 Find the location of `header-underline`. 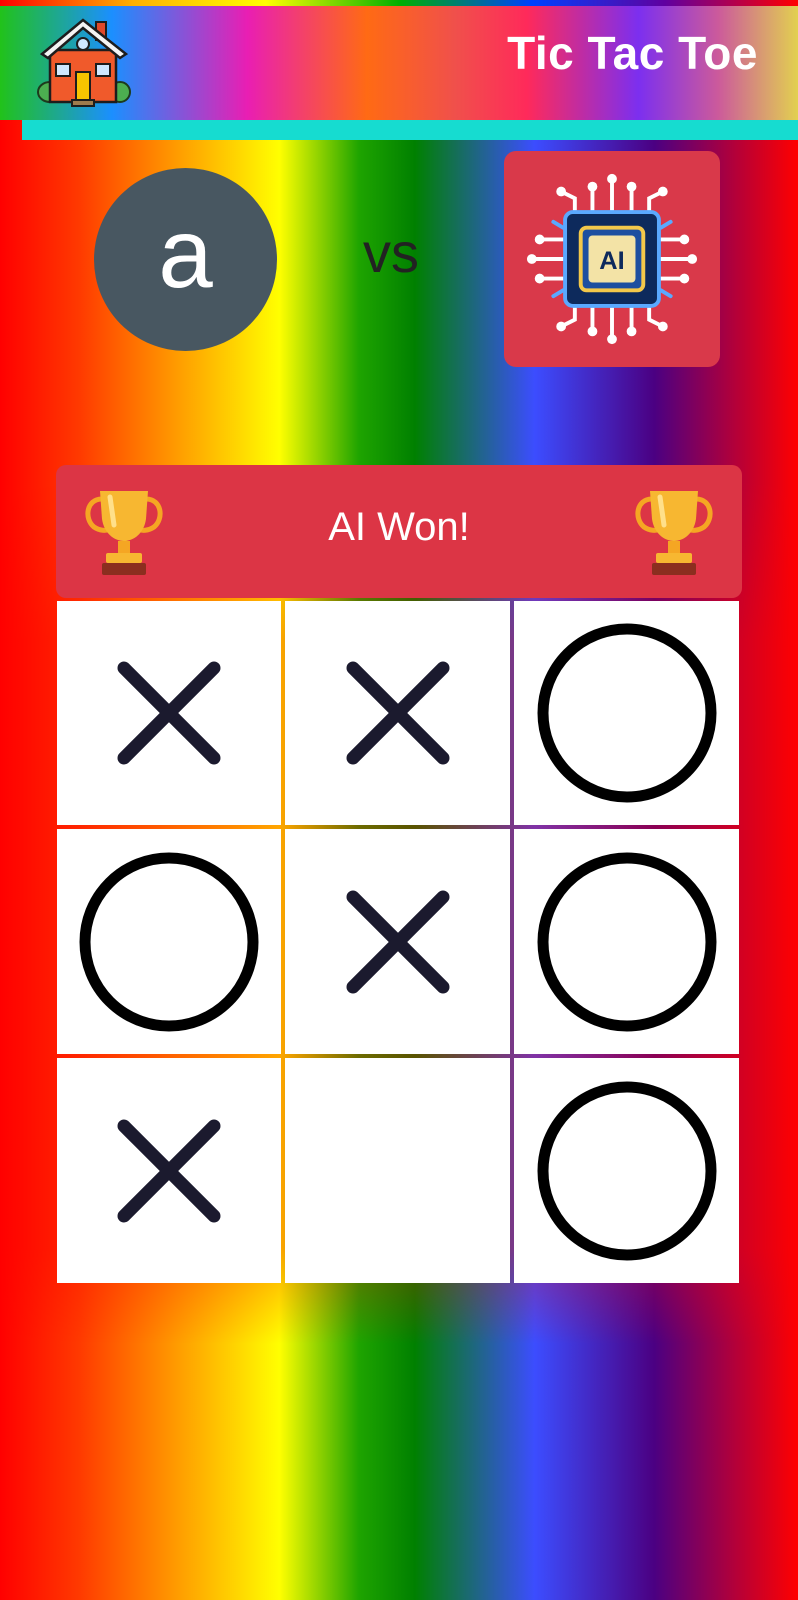

header-underline is located at coordinates (410, 130).